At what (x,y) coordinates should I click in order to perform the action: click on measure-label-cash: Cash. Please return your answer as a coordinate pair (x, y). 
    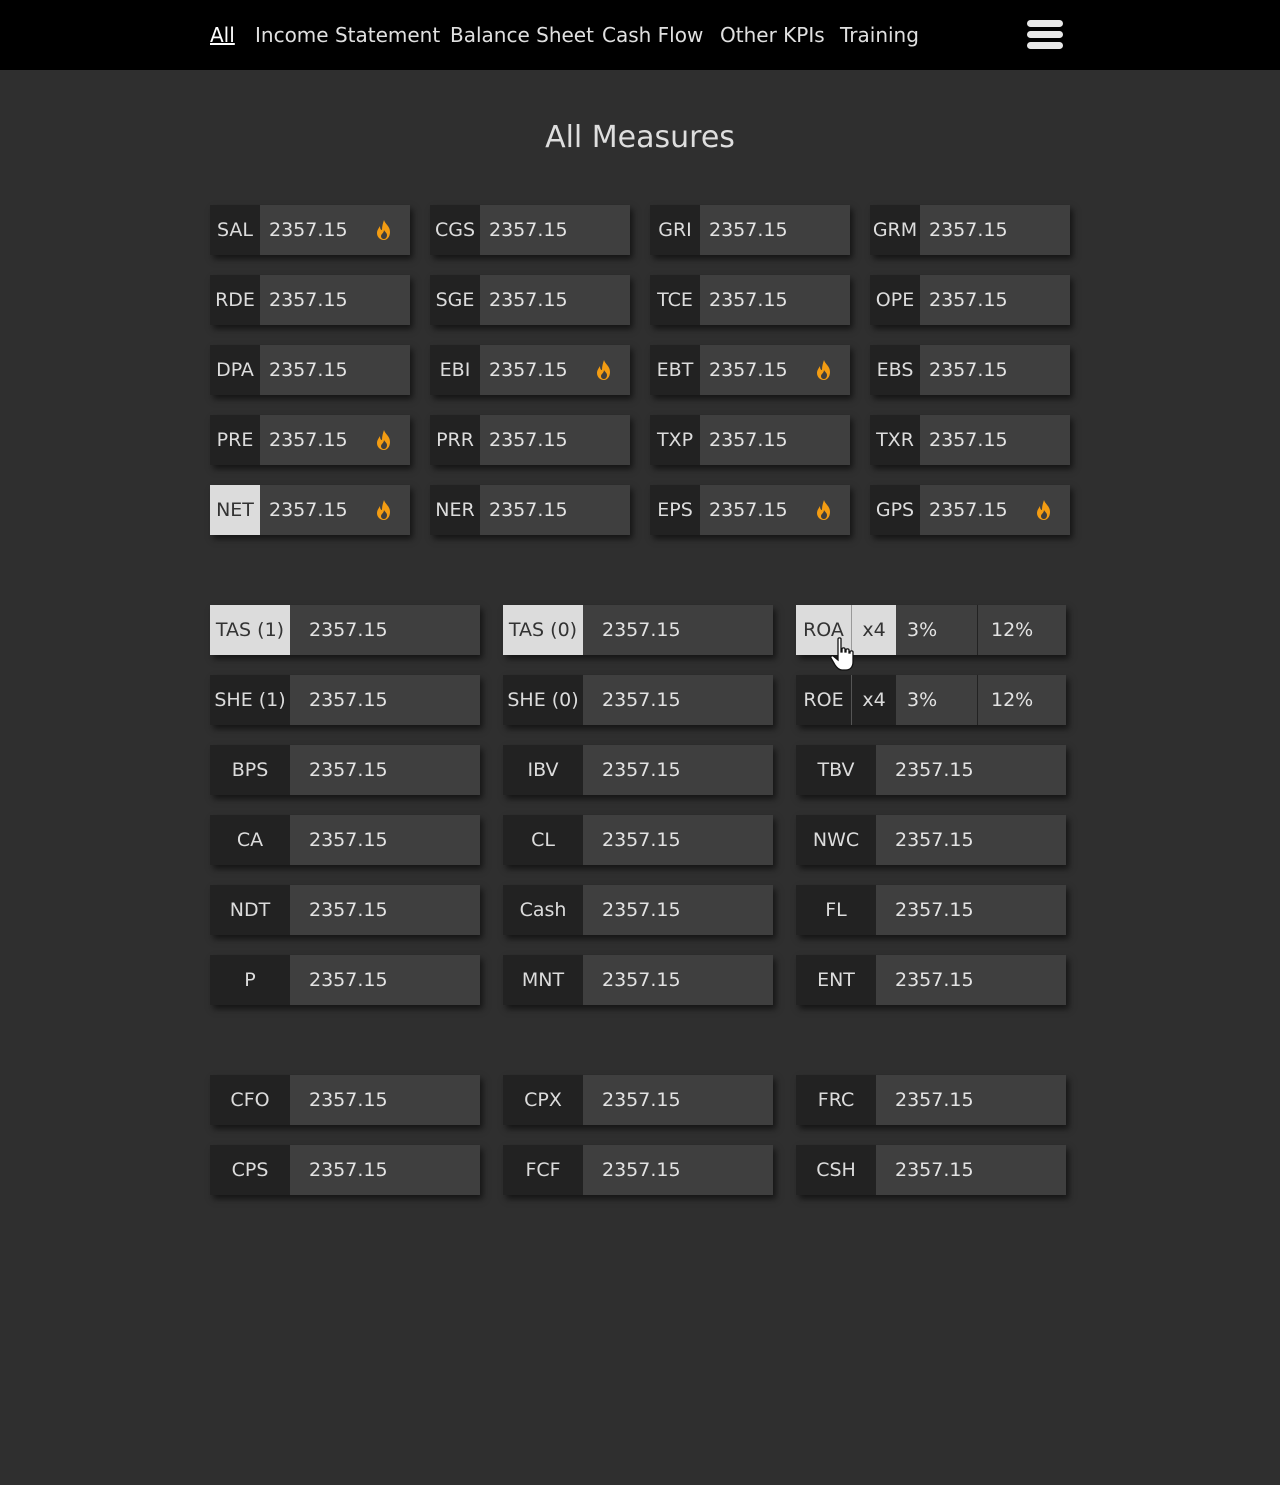
    Looking at the image, I should click on (543, 910).